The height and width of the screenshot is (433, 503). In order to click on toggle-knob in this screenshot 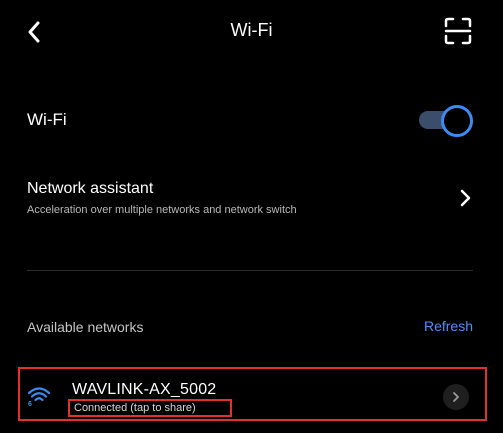, I will do `click(457, 121)`.